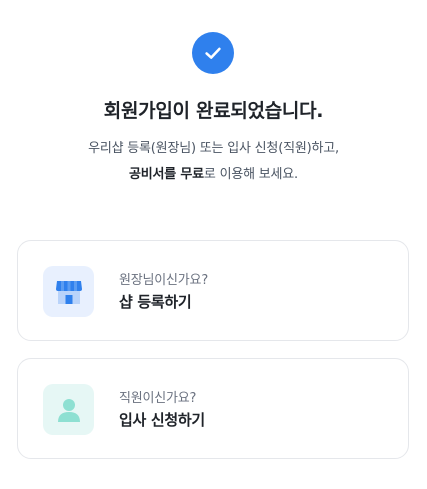  Describe the element at coordinates (68, 409) in the screenshot. I see `person-icon` at that location.